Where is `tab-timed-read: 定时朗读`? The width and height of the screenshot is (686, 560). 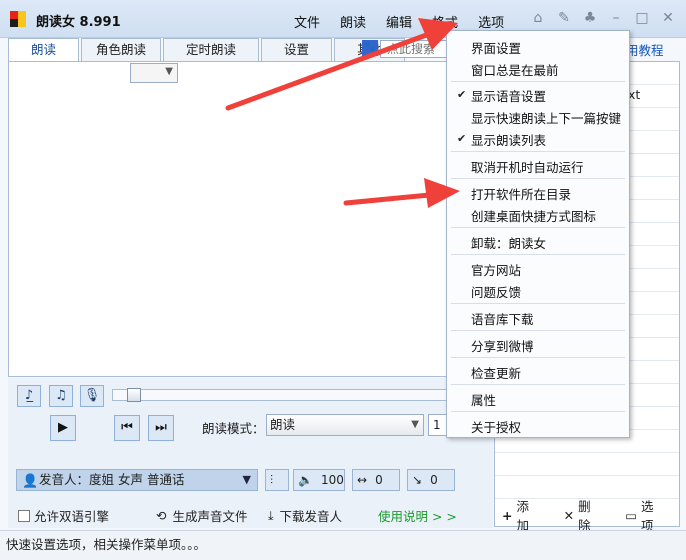
tab-timed-read: 定时朗读 is located at coordinates (211, 49).